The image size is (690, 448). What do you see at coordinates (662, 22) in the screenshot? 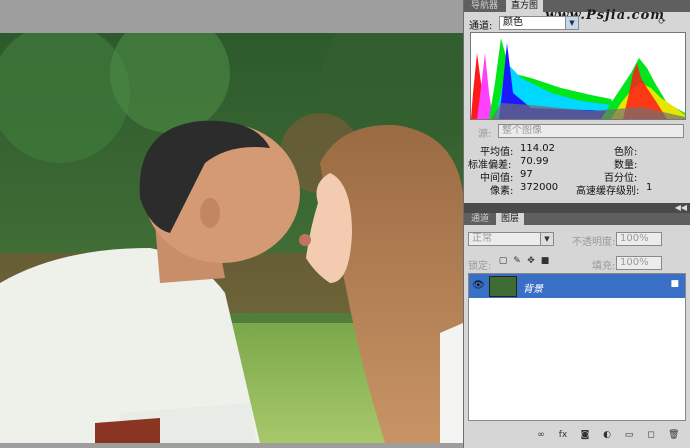
I see `refresh-icon: ⟳` at bounding box center [662, 22].